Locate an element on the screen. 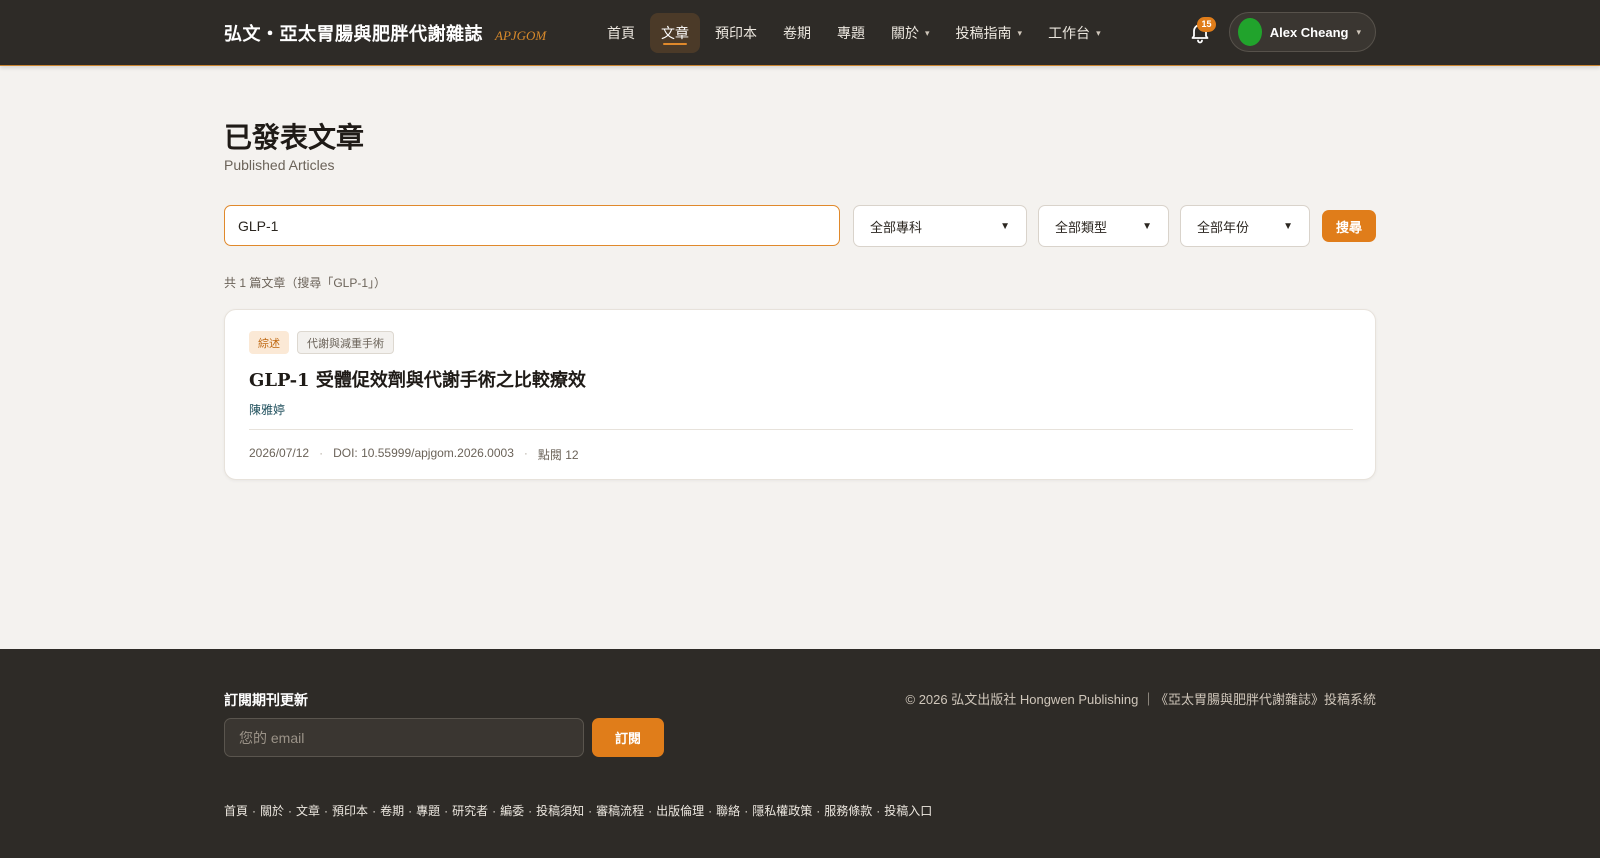 The image size is (1600, 858). year-select: 全部年份 ▼ is located at coordinates (1245, 226).